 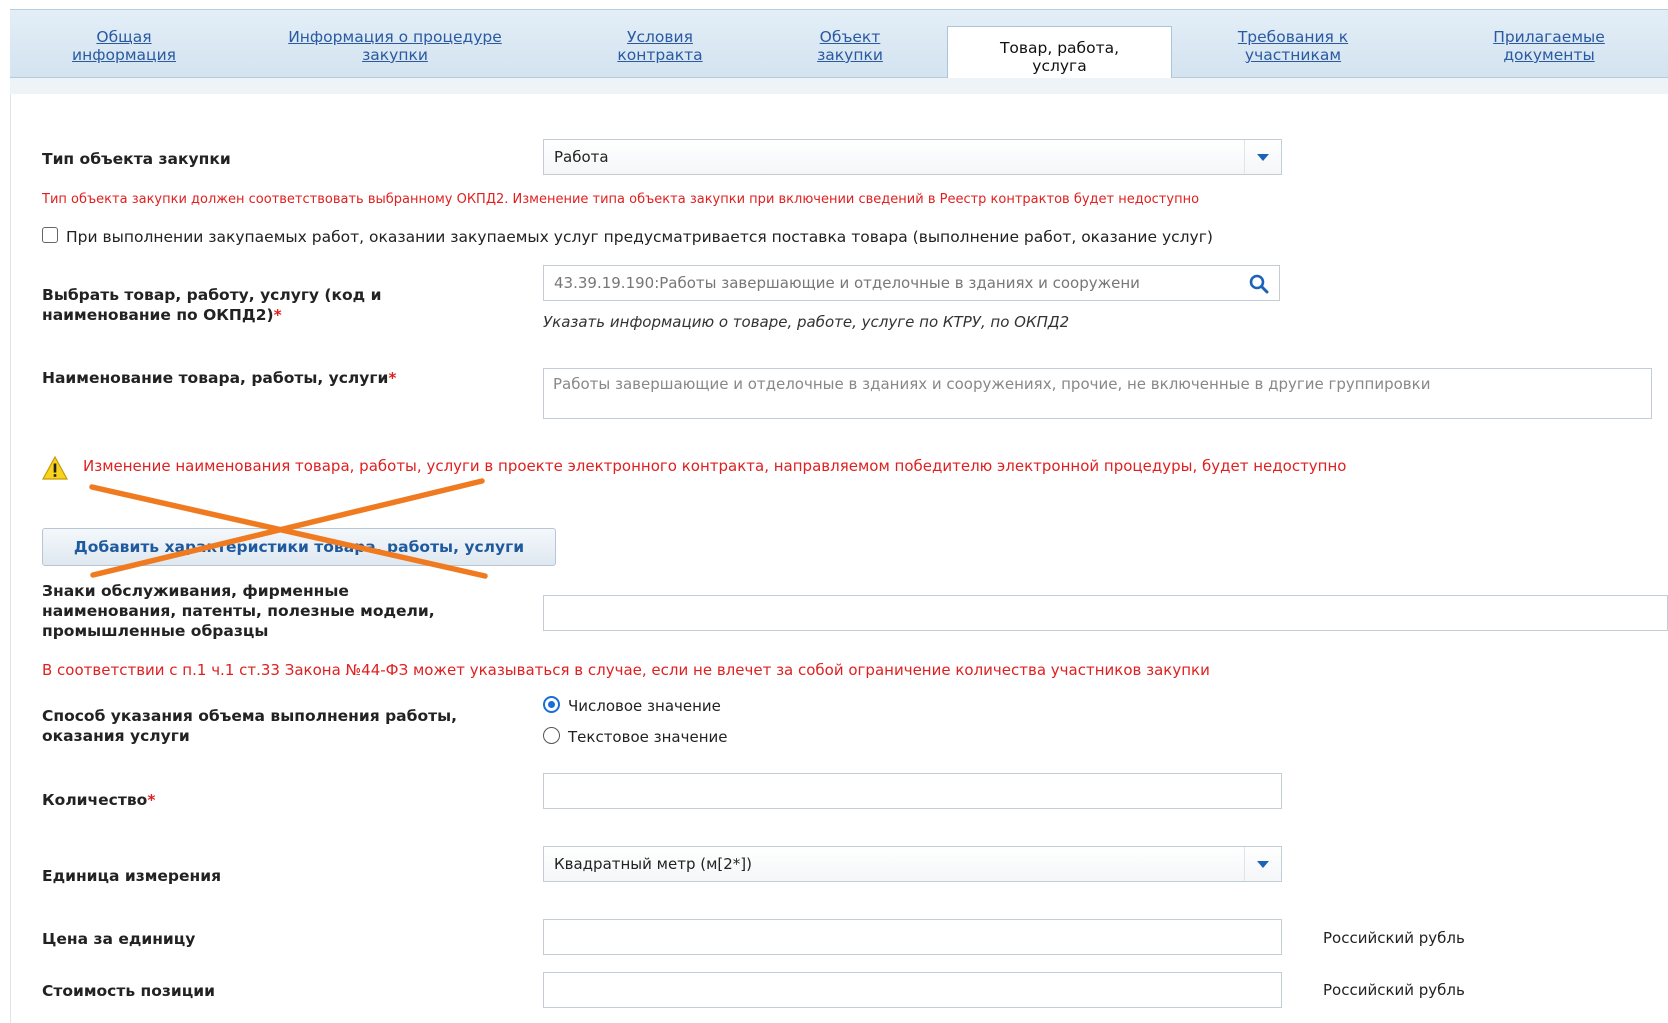 What do you see at coordinates (1293, 37) in the screenshot?
I see `tab-participant-requirements-line1: Требования к` at bounding box center [1293, 37].